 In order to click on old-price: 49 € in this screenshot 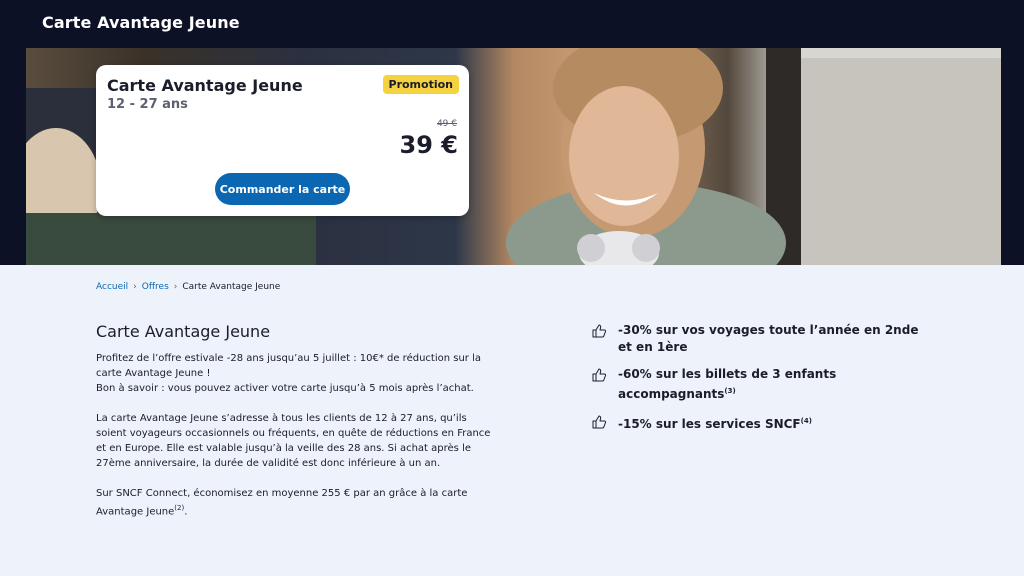, I will do `click(446, 124)`.